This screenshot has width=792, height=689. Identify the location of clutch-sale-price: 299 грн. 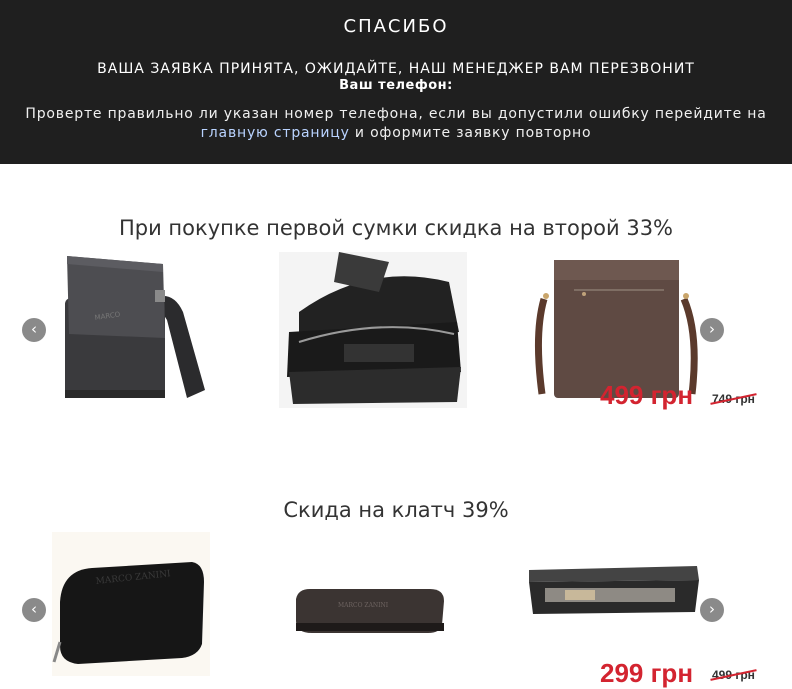
(647, 673).